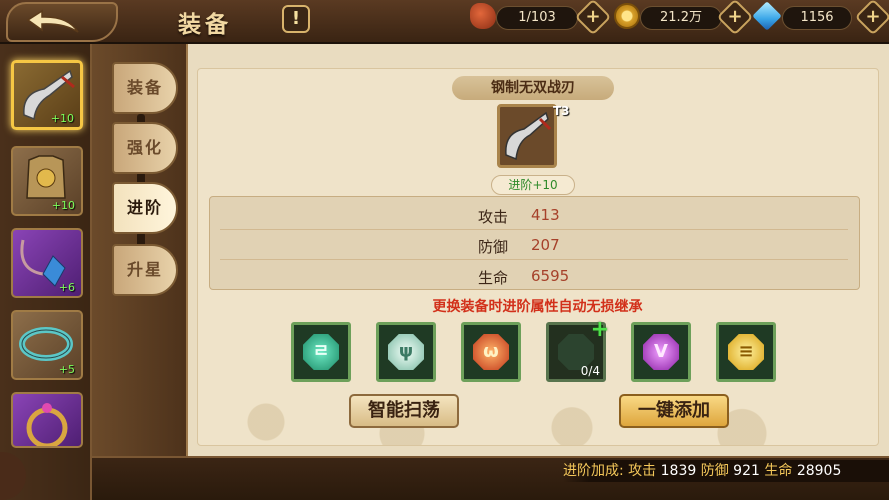 The width and height of the screenshot is (889, 500). I want to click on add-meat-button: +, so click(593, 18).